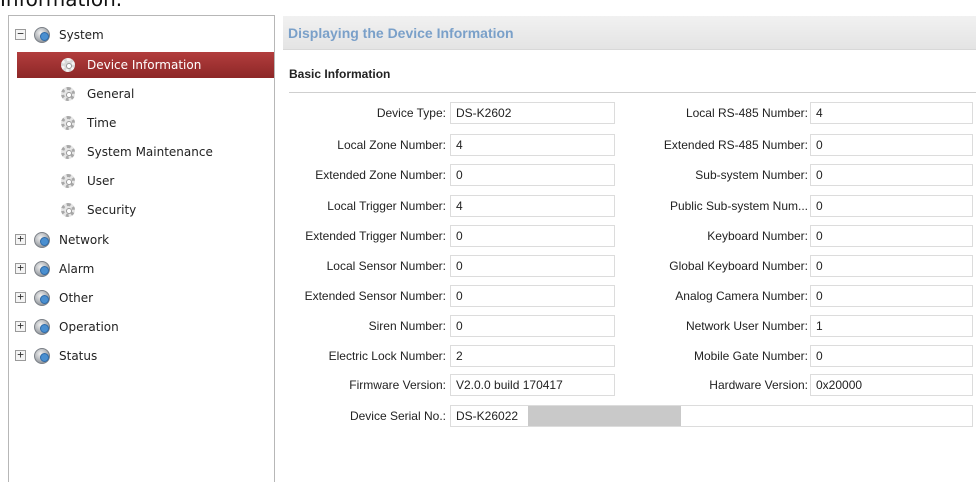  What do you see at coordinates (76, 297) in the screenshot?
I see `tree-node-label: Other` at bounding box center [76, 297].